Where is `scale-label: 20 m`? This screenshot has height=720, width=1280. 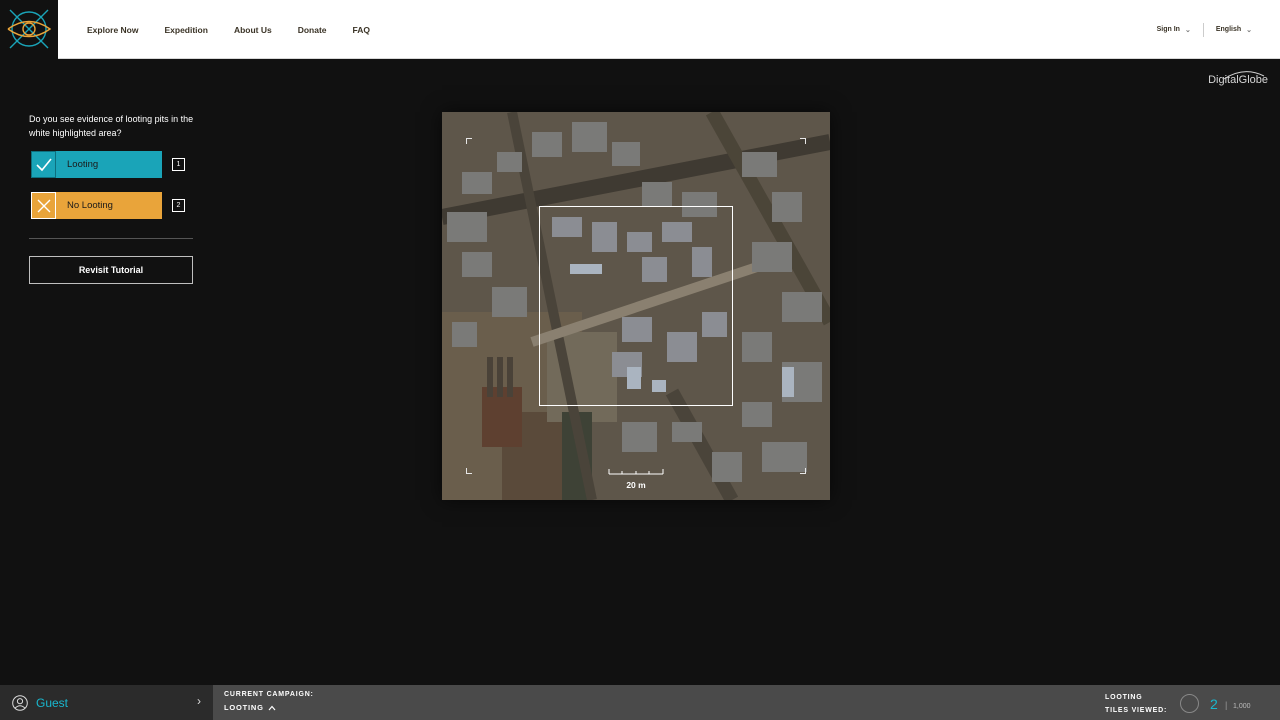
scale-label: 20 m is located at coordinates (636, 485).